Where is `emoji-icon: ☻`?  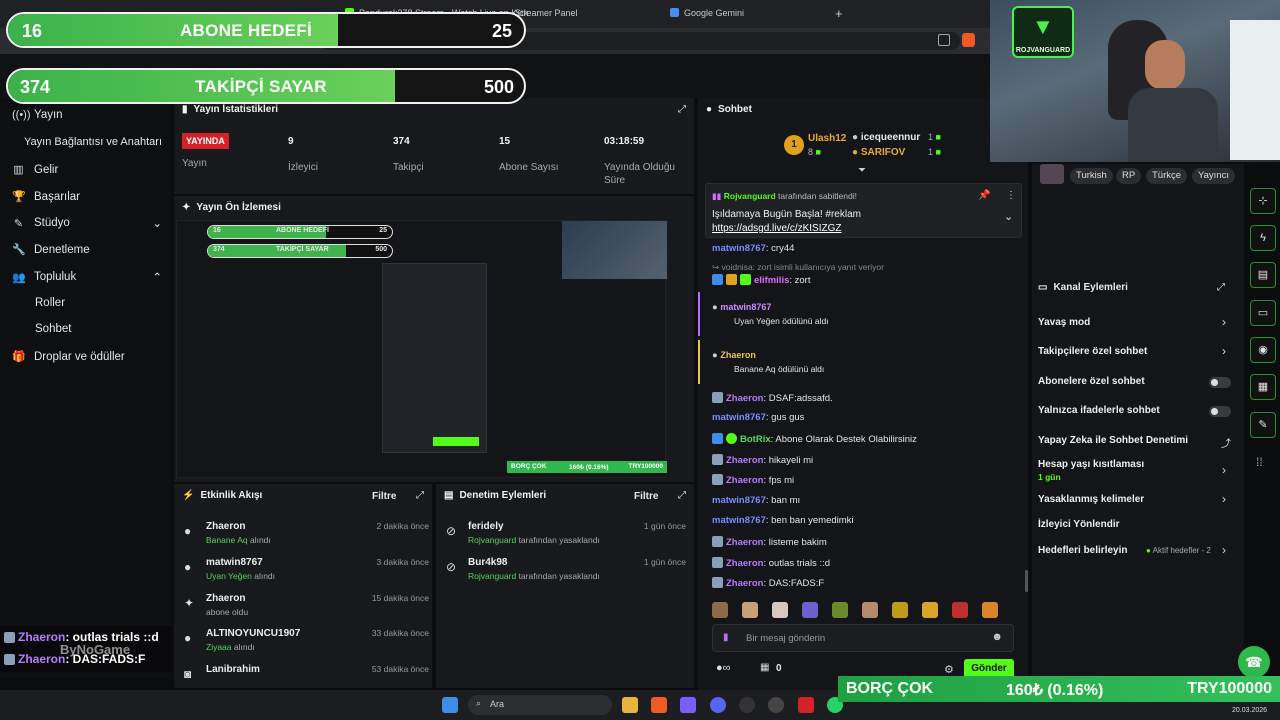
emoji-icon: ☻ is located at coordinates (997, 637).